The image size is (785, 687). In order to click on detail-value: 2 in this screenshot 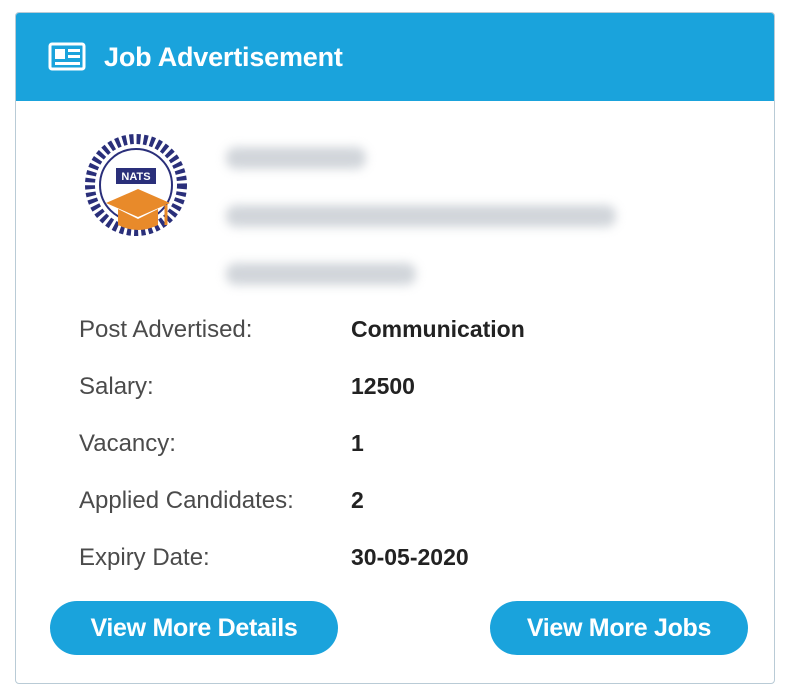, I will do `click(357, 500)`.